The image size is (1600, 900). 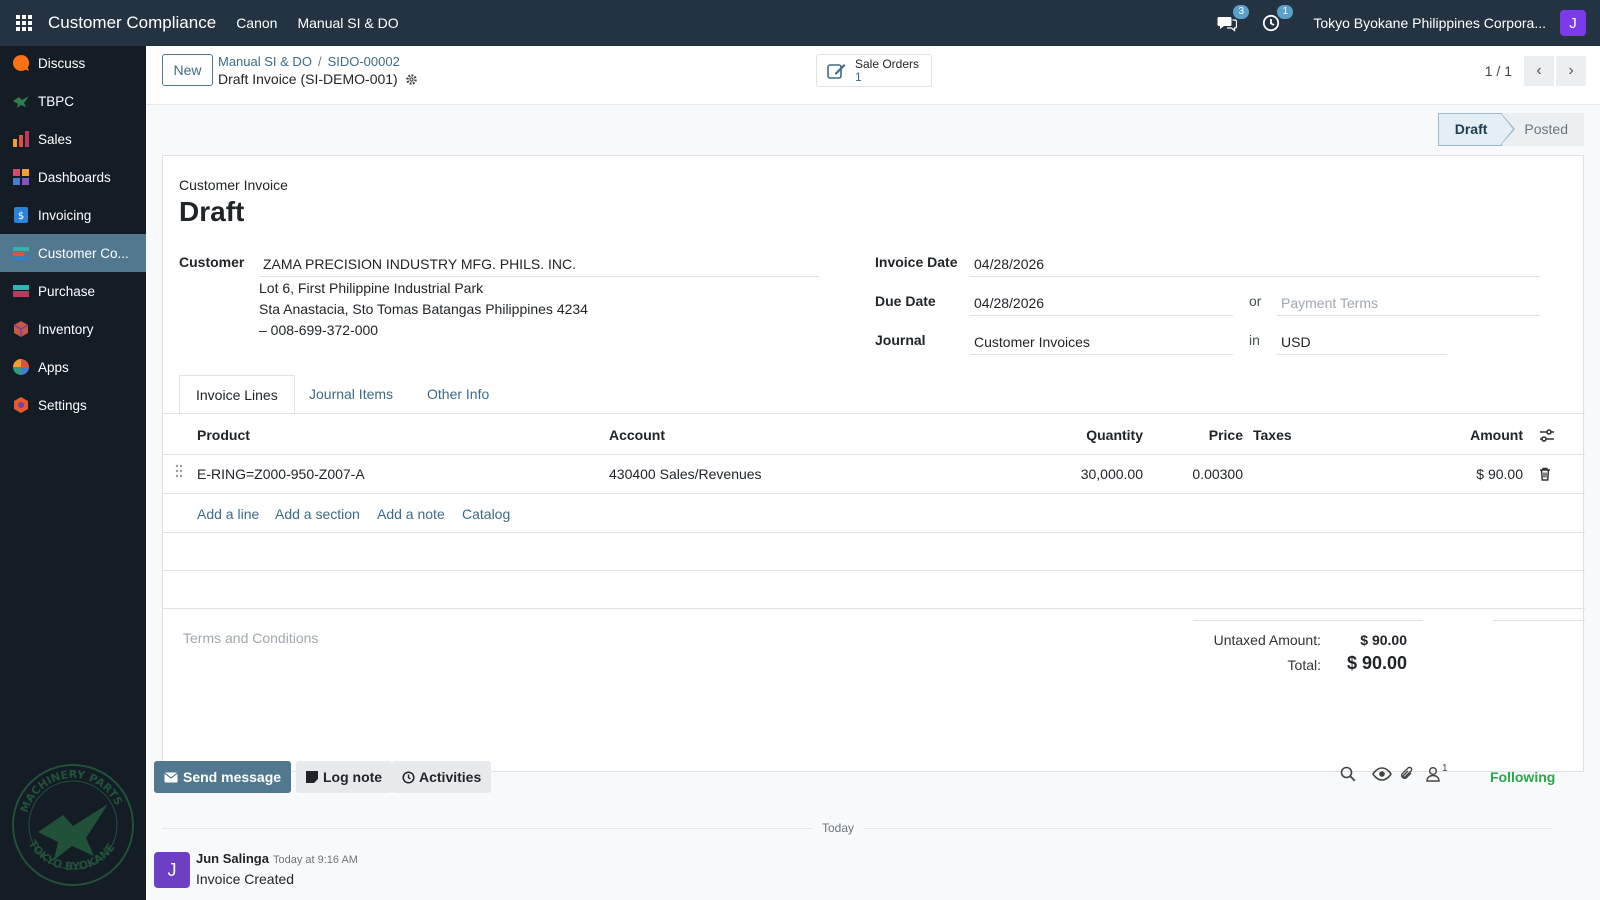 What do you see at coordinates (1203, 474) in the screenshot?
I see `line-price: 0.00300` at bounding box center [1203, 474].